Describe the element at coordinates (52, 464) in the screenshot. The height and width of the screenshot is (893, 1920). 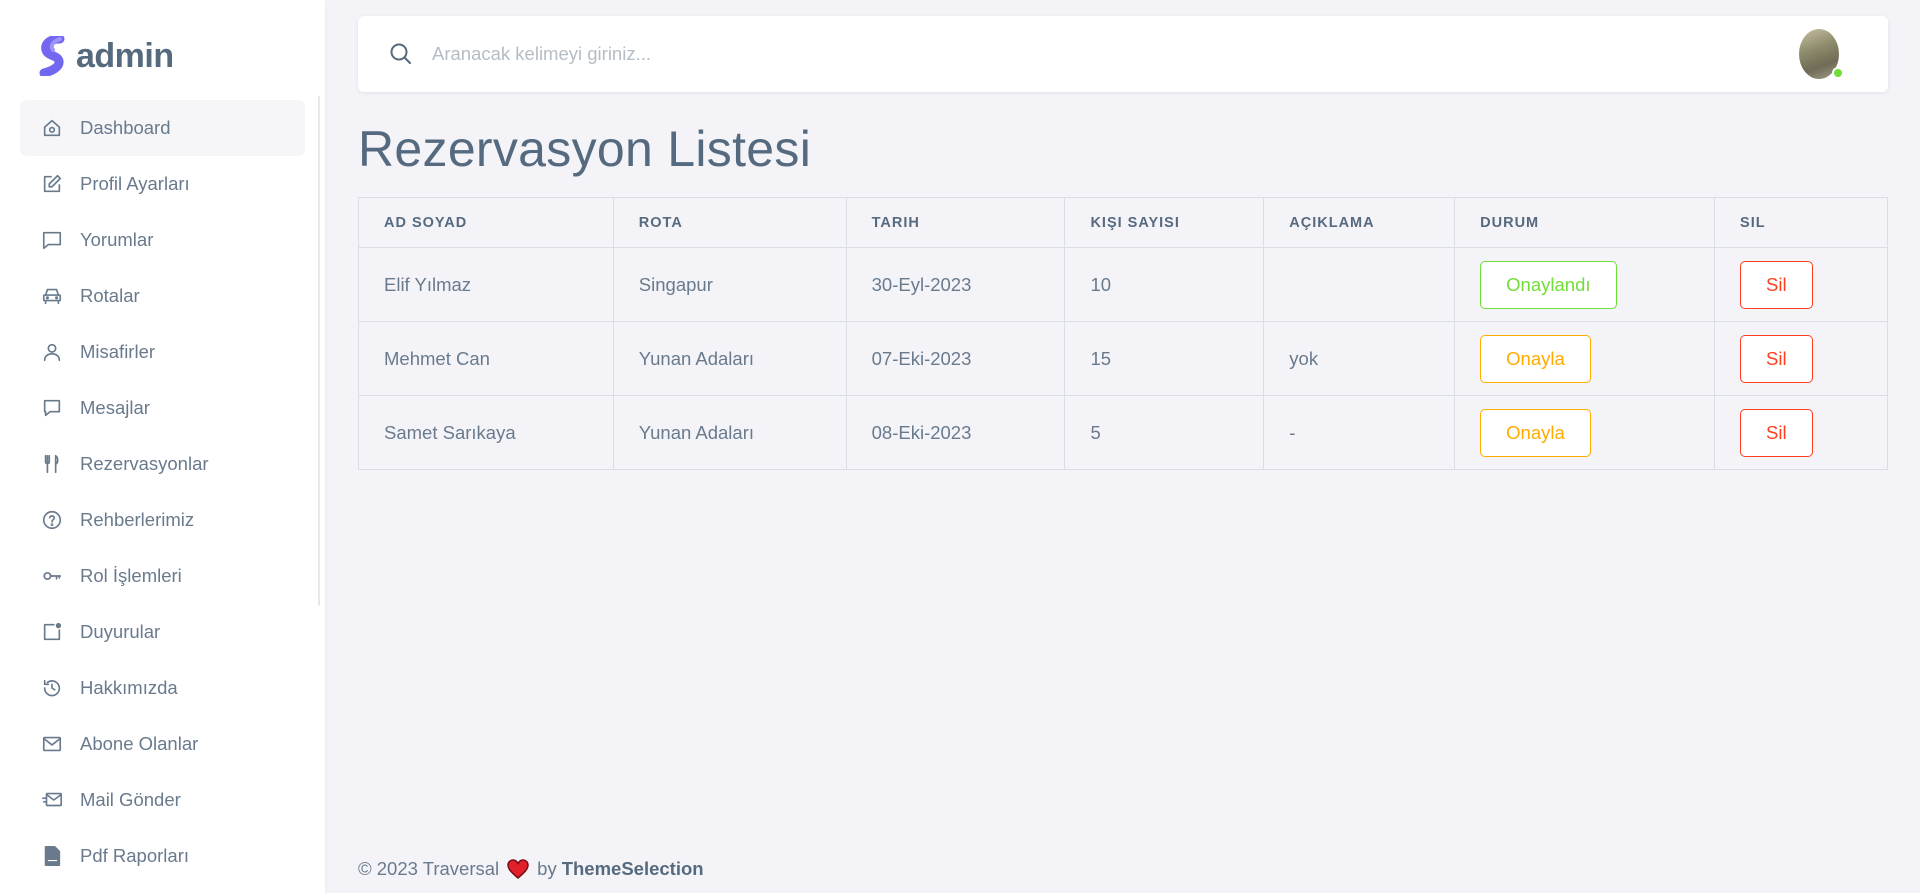
I see `restaurant-icon` at that location.